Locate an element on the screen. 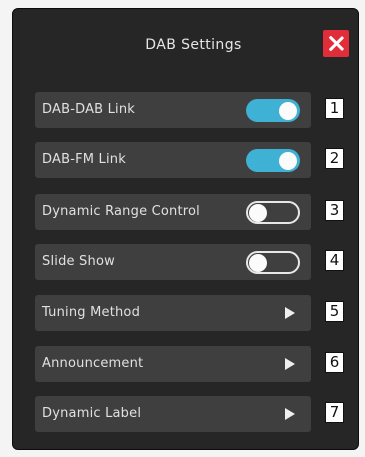 The image size is (365, 457). setting-label: Dynamic Range Control is located at coordinates (121, 211).